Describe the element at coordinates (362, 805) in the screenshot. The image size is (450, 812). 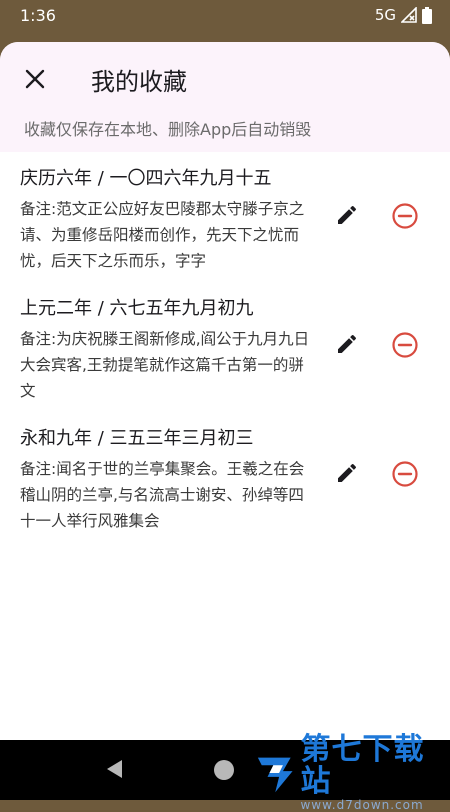
I see `watermark-url: www.d7down.com` at that location.